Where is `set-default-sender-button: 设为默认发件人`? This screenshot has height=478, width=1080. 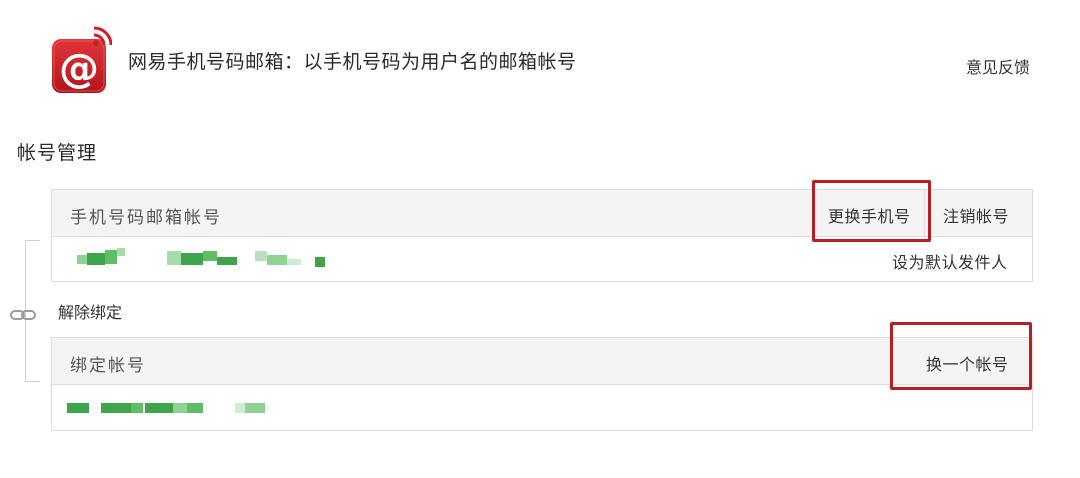 set-default-sender-button: 设为默认发件人 is located at coordinates (950, 261).